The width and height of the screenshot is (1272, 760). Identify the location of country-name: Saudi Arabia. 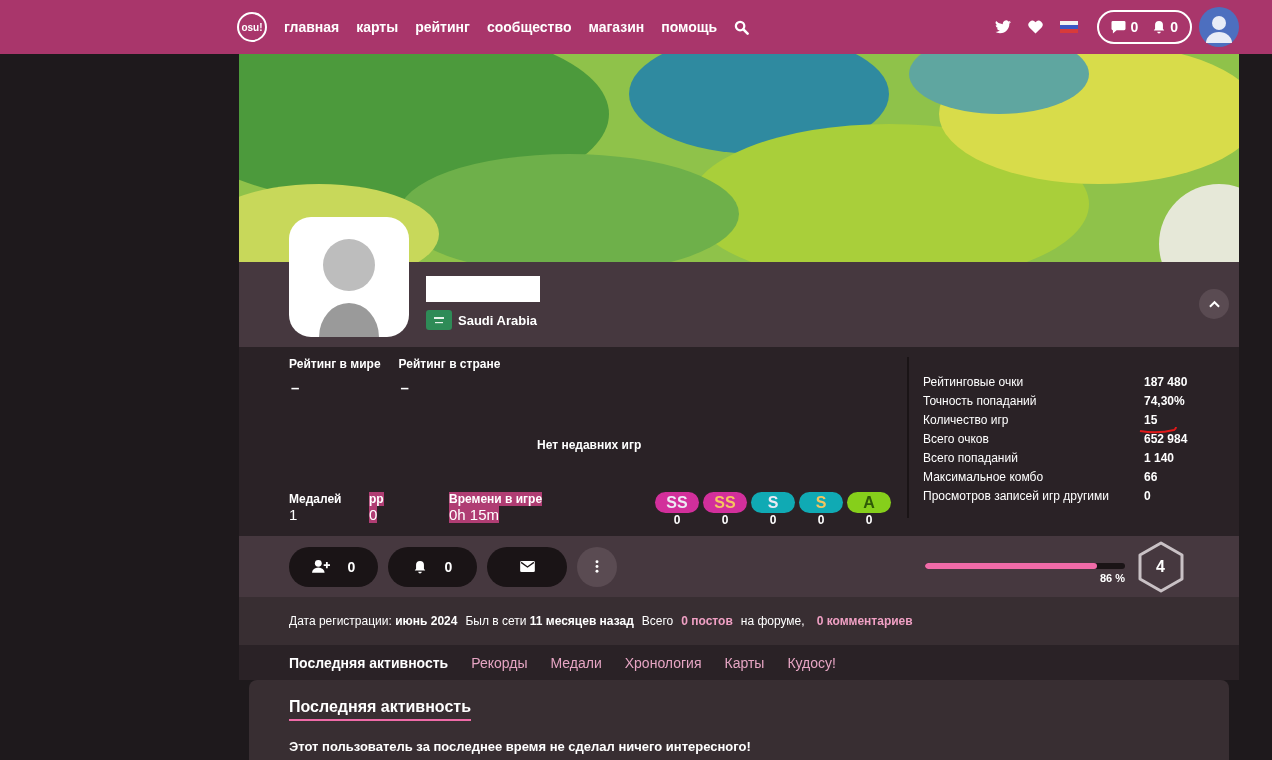
(497, 320).